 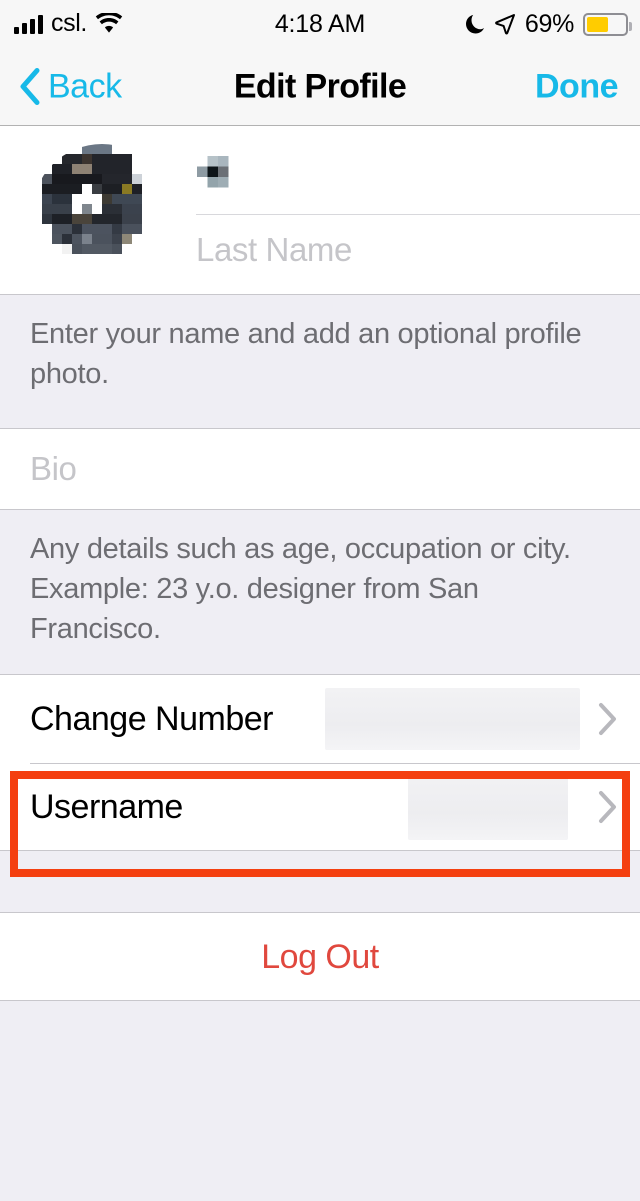 I want to click on profile-name-section: Last Name, so click(x=320, y=210).